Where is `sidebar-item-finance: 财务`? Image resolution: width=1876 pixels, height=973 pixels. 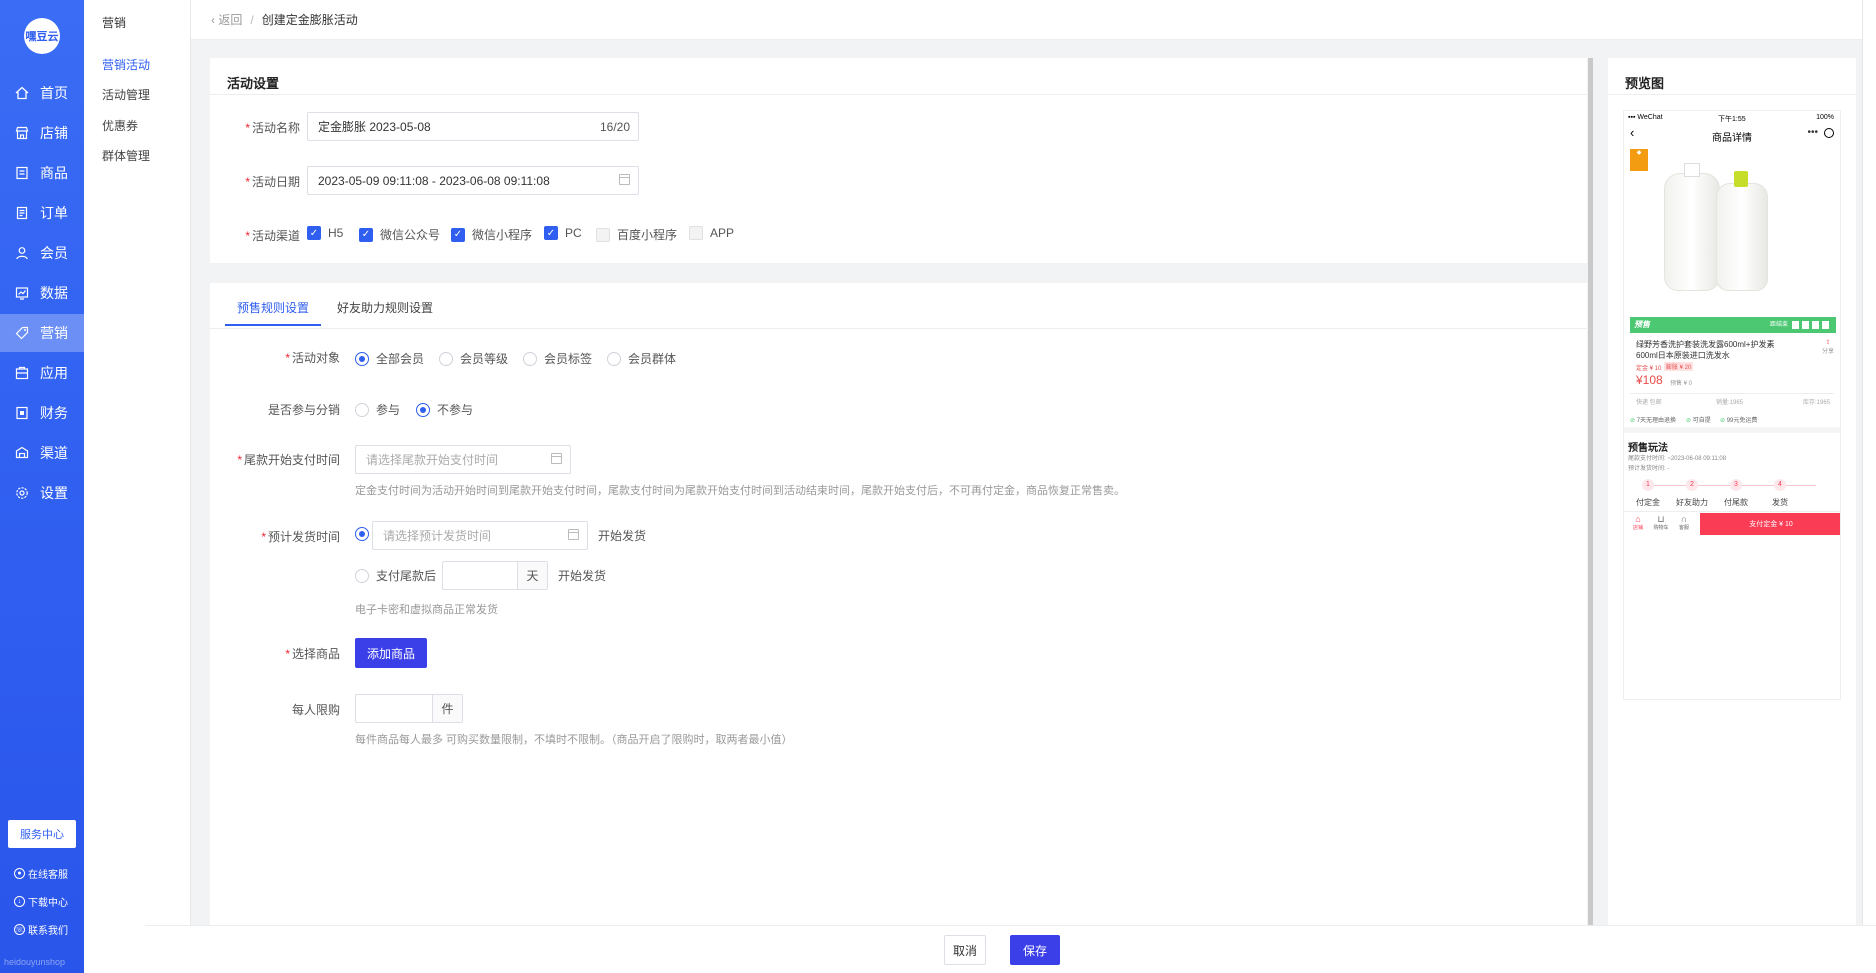
sidebar-item-finance: 财务 is located at coordinates (42, 413).